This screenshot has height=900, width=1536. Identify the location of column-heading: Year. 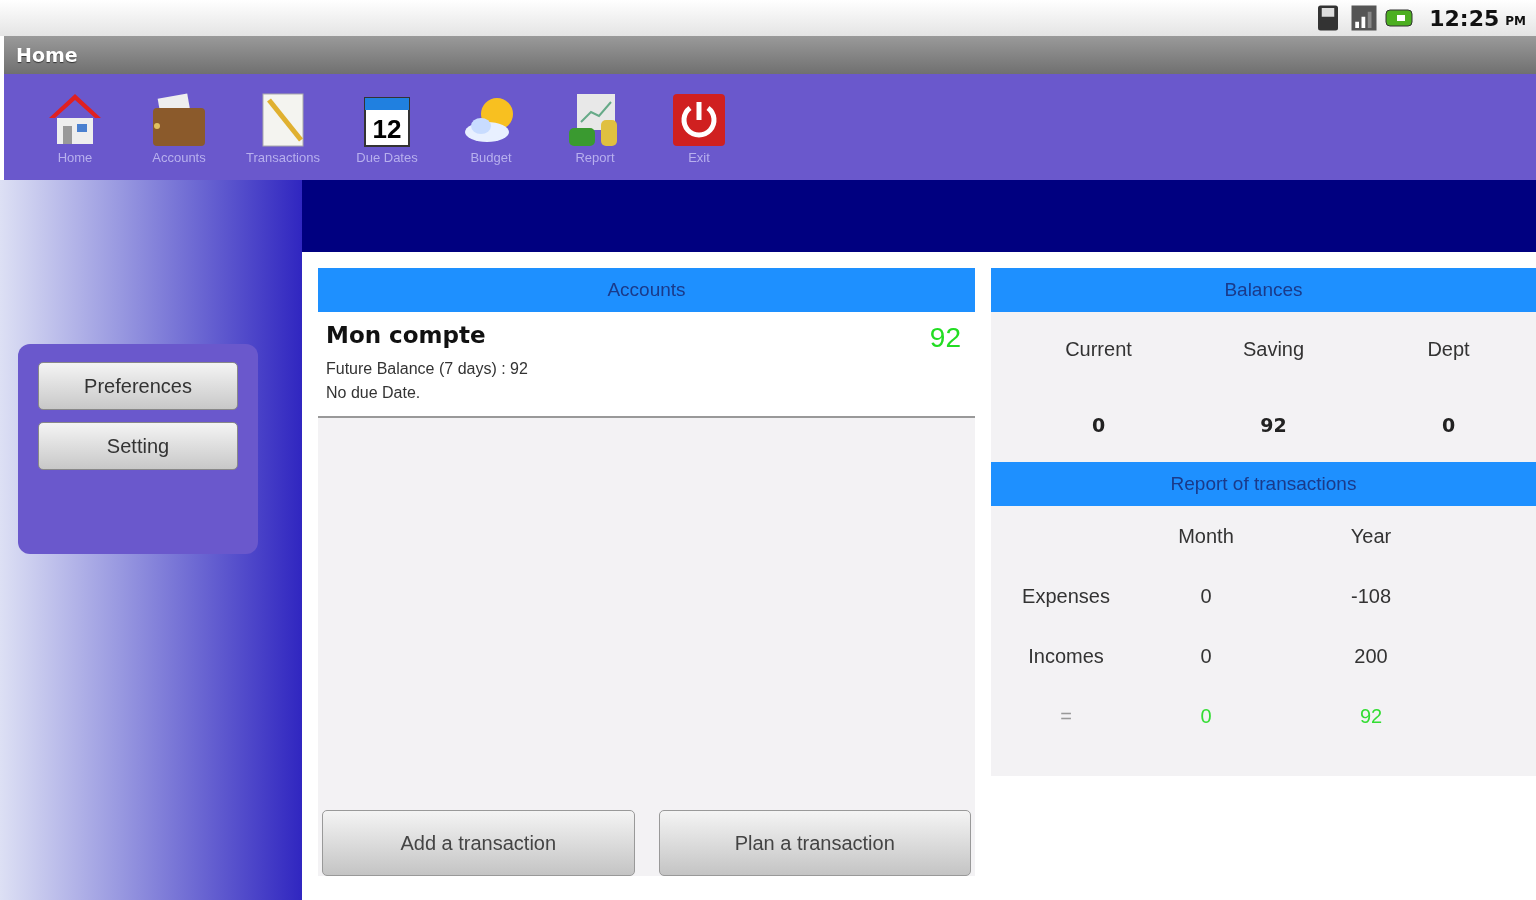
(1371, 536).